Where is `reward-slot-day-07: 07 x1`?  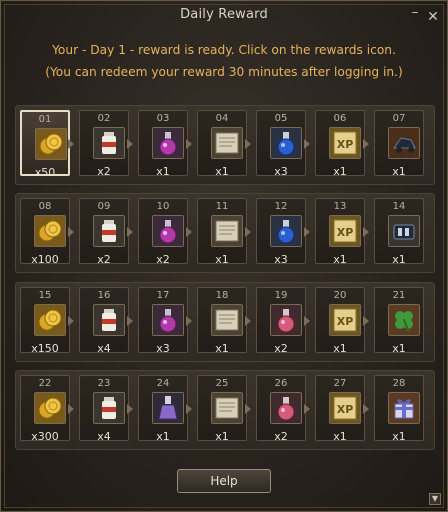
reward-slot-day-07: 07 x1 is located at coordinates (398, 145).